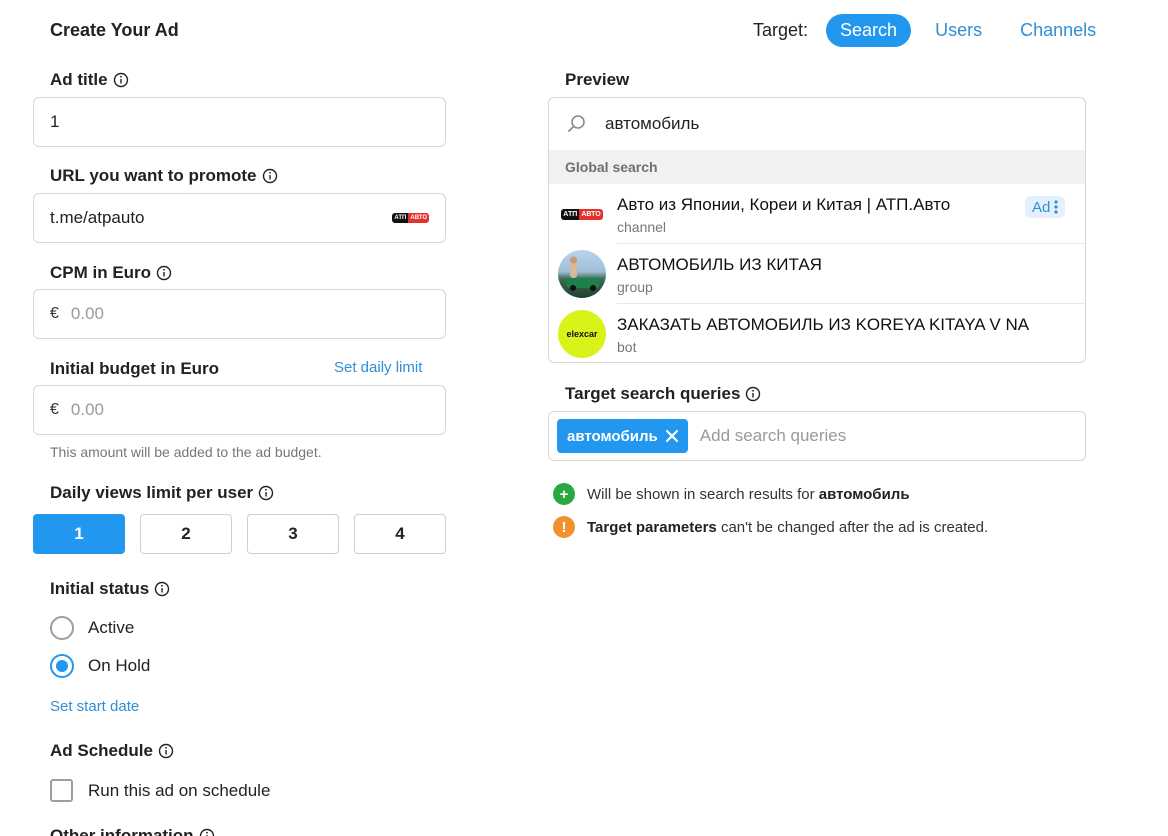 The height and width of the screenshot is (836, 1168). What do you see at coordinates (582, 274) in the screenshot?
I see `avatar` at bounding box center [582, 274].